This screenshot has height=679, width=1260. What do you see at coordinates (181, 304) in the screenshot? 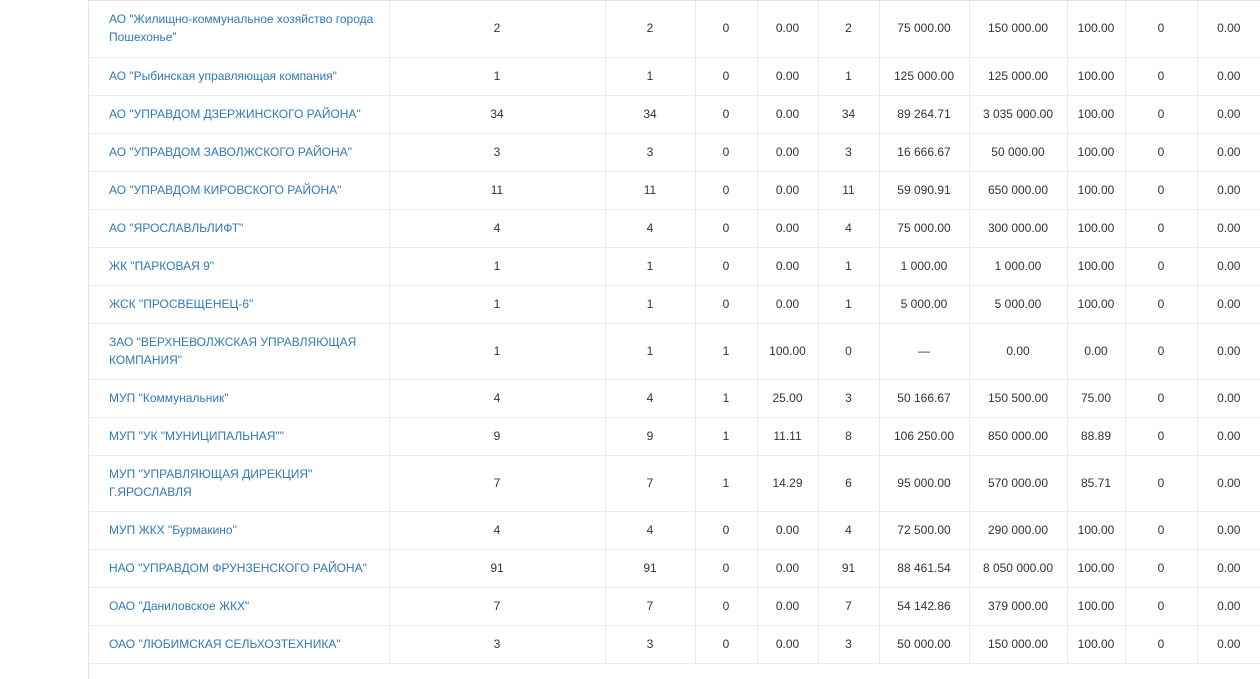
I see `org-name-link: ЖСК "ПРОСВЕЩЕНЕЦ-6"` at bounding box center [181, 304].